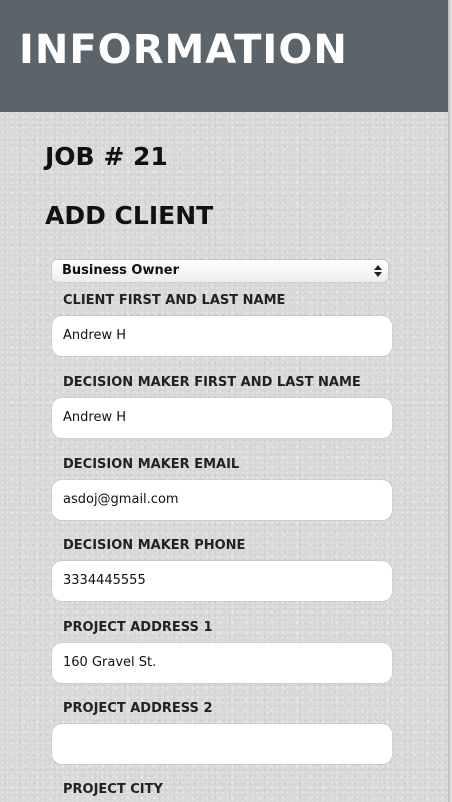  I want to click on scroll-edge, so click(450, 401).